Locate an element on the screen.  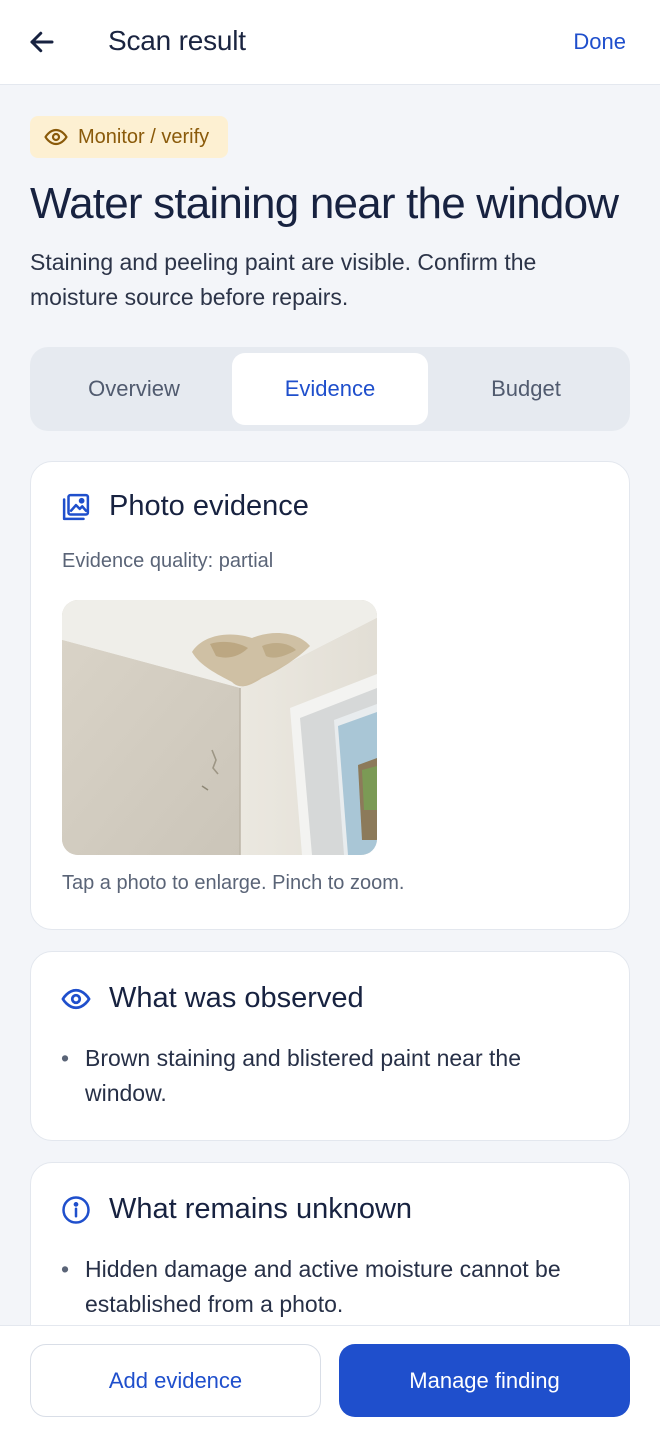
top-bar: Scan result Done is located at coordinates (330, 42).